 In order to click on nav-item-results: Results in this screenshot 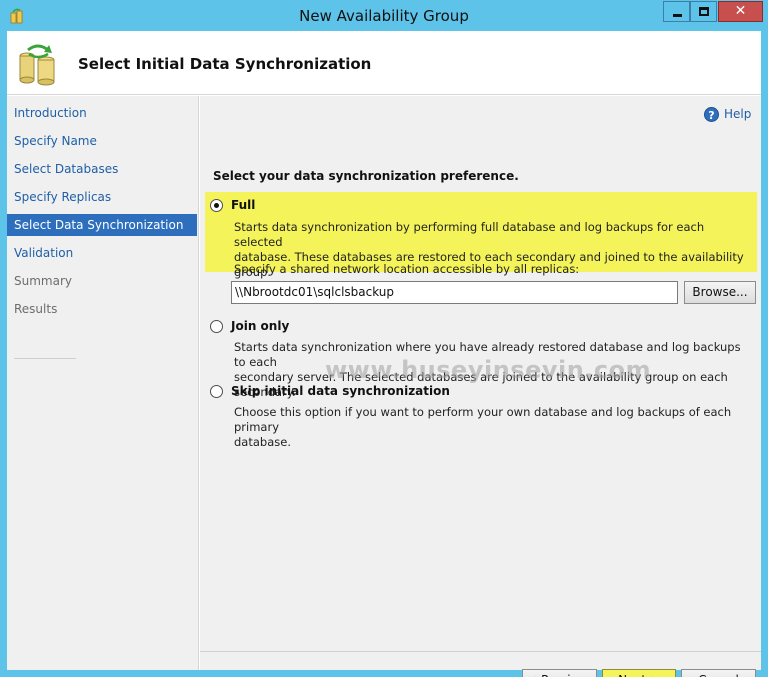, I will do `click(36, 309)`.